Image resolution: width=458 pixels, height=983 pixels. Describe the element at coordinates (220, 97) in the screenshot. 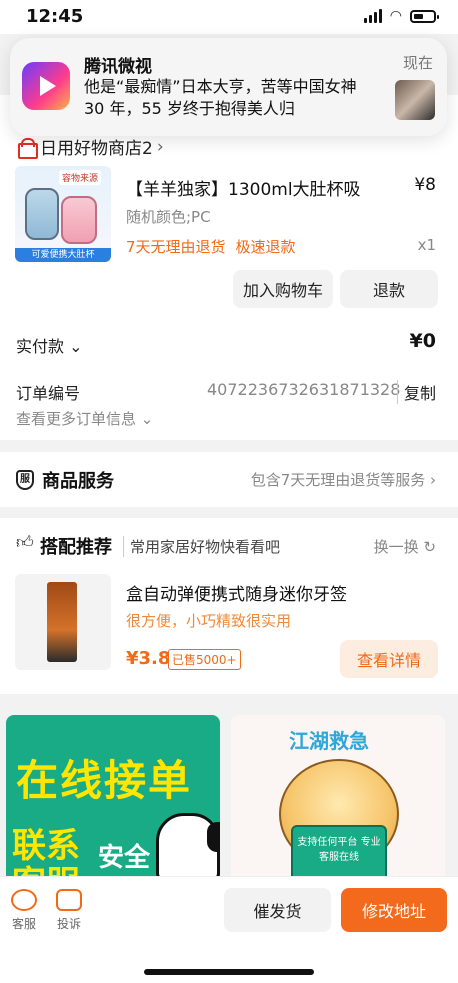

I see `notification-body: 他是“最痴情”日本大亨，苦等中国女神 30 年，55 岁终于抱得美人归` at that location.